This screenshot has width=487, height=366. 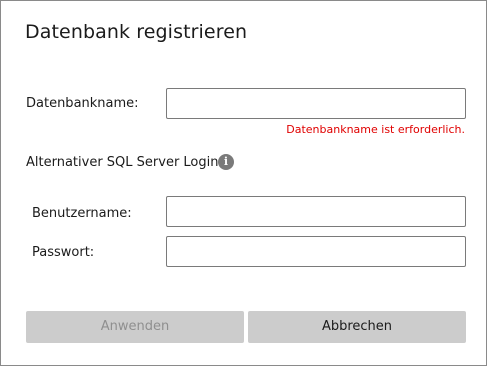 What do you see at coordinates (316, 103) in the screenshot?
I see `database-name-field` at bounding box center [316, 103].